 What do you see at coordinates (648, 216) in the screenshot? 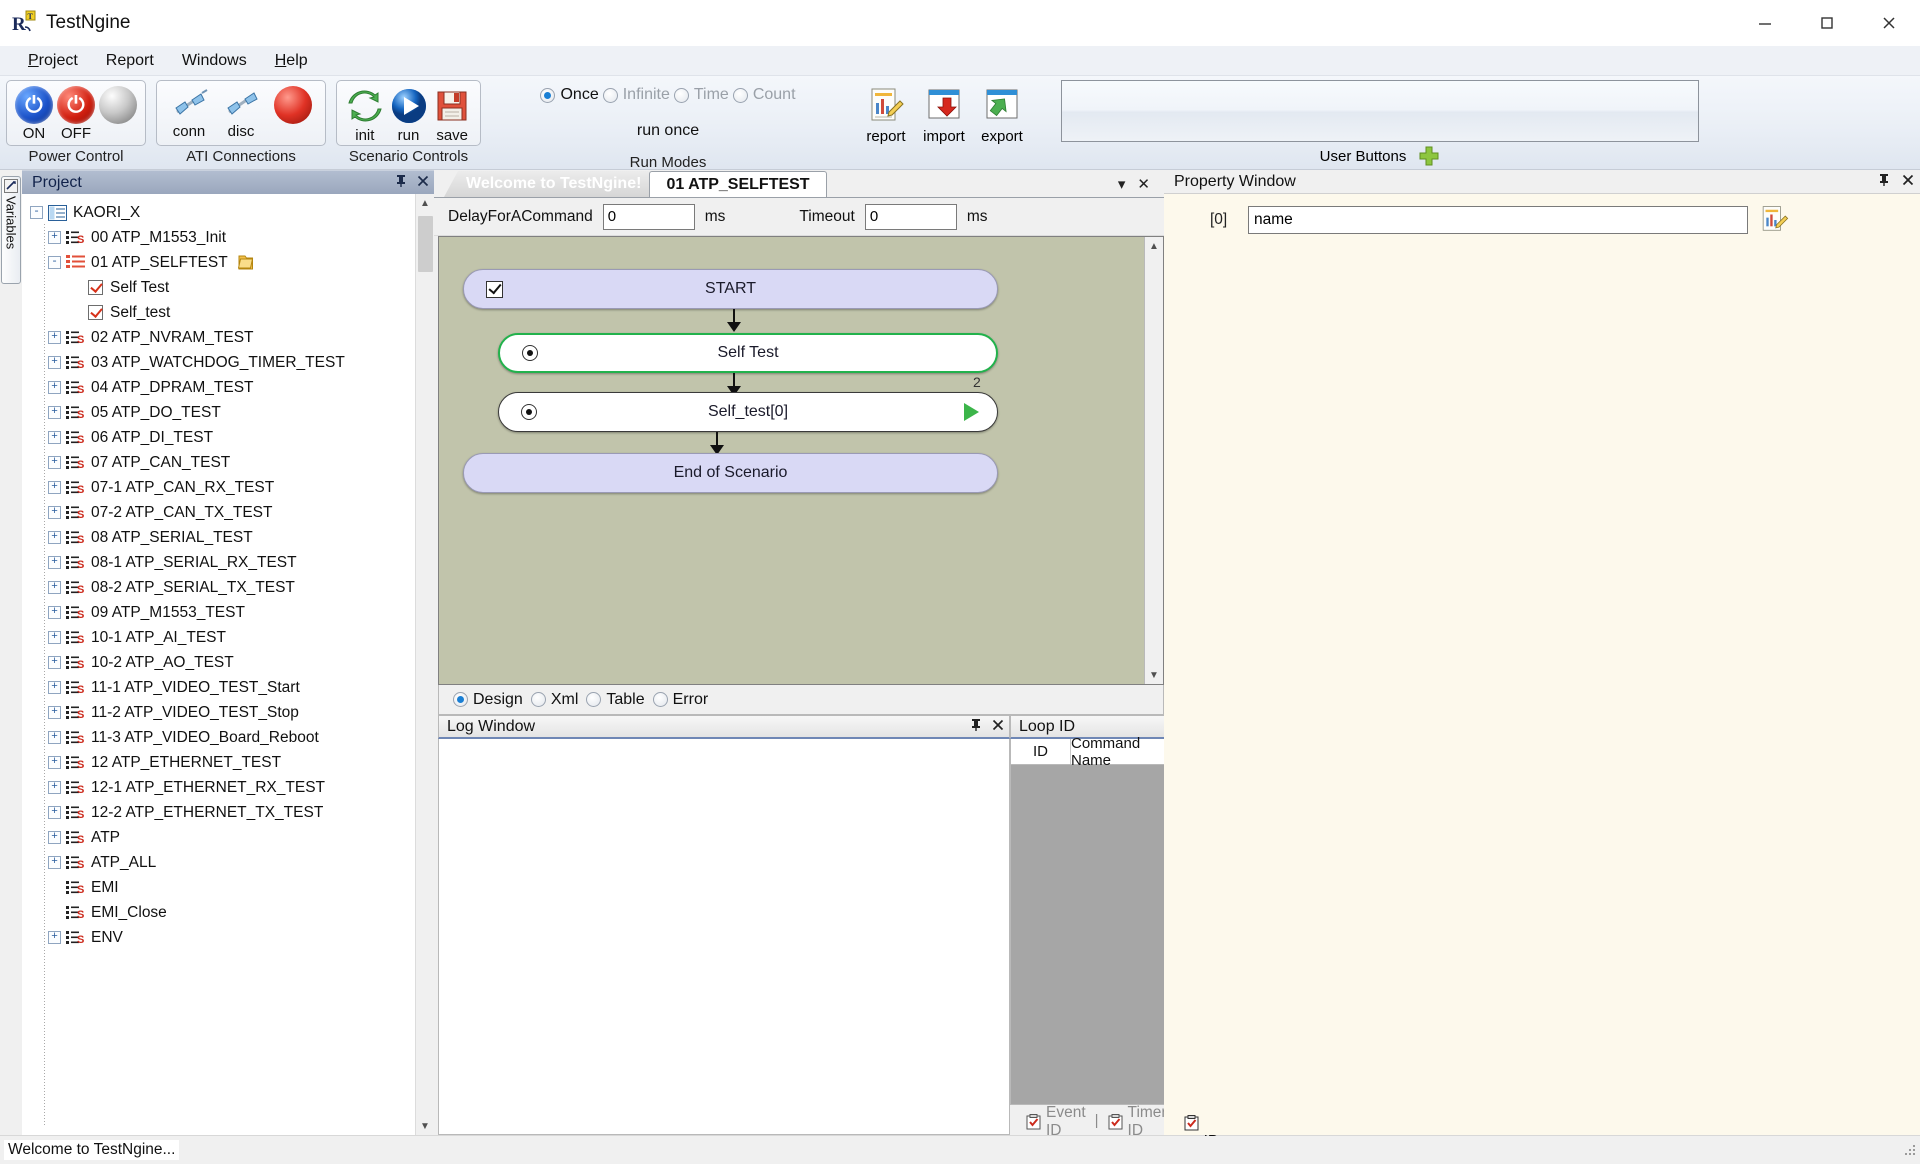
I see `delay-input` at bounding box center [648, 216].